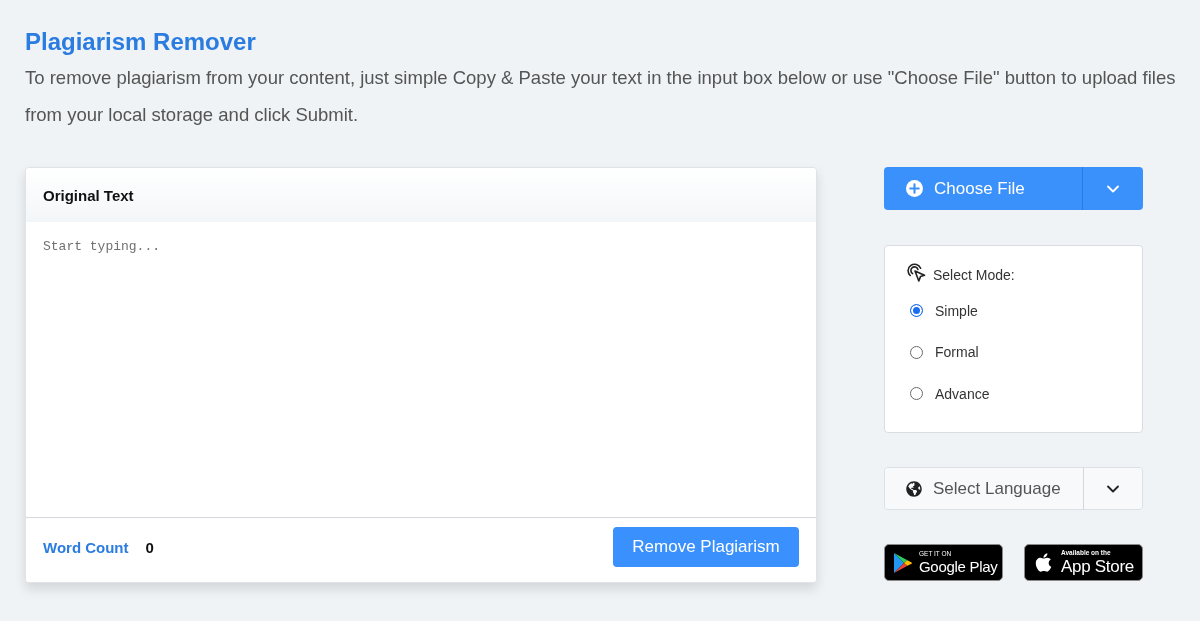  What do you see at coordinates (916, 273) in the screenshot?
I see `pointer-click-icon` at bounding box center [916, 273].